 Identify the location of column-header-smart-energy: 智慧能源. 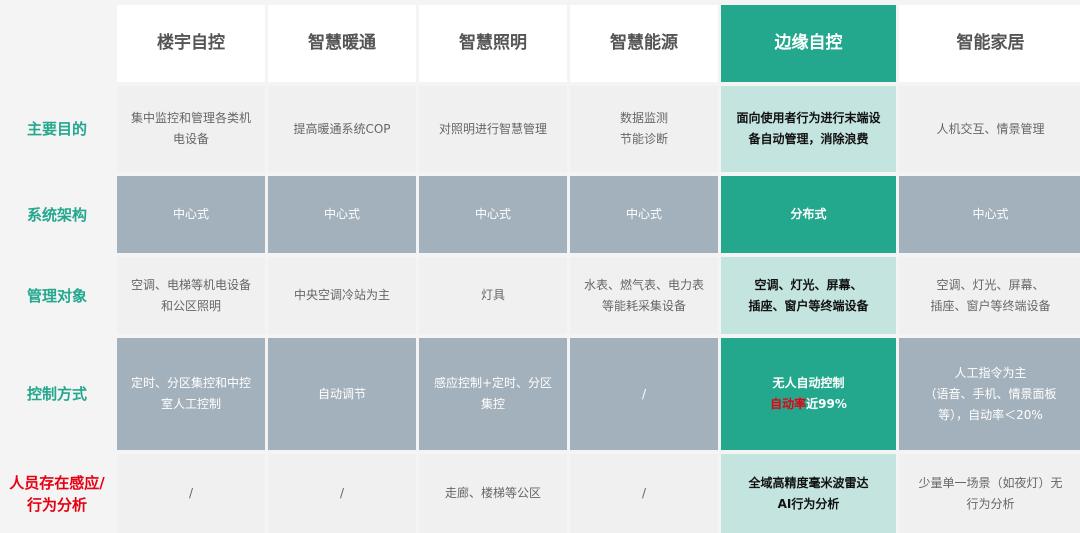
(644, 43).